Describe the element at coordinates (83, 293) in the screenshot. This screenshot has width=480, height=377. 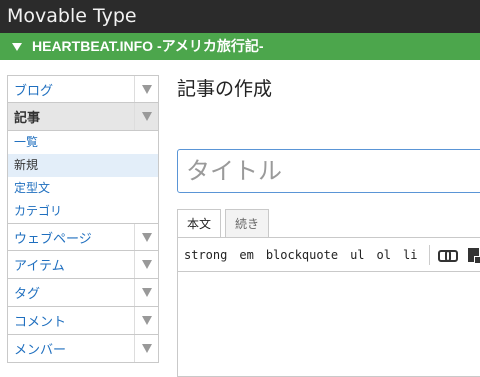
I see `sidebar-group-tags: タグ` at that location.